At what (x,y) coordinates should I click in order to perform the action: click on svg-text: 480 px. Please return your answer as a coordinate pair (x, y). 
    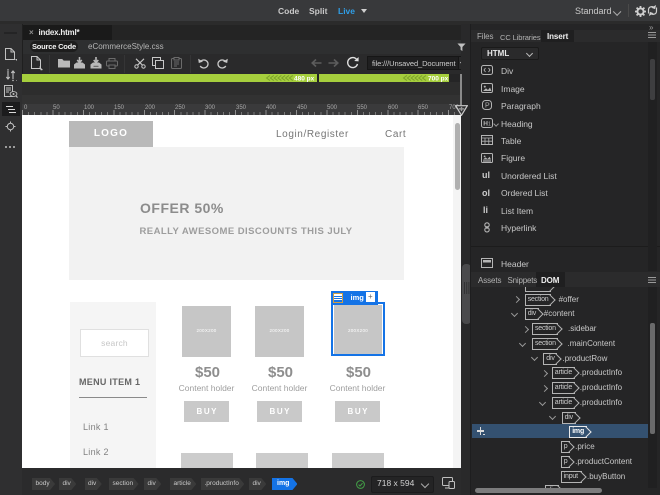
    Looking at the image, I should click on (304, 78).